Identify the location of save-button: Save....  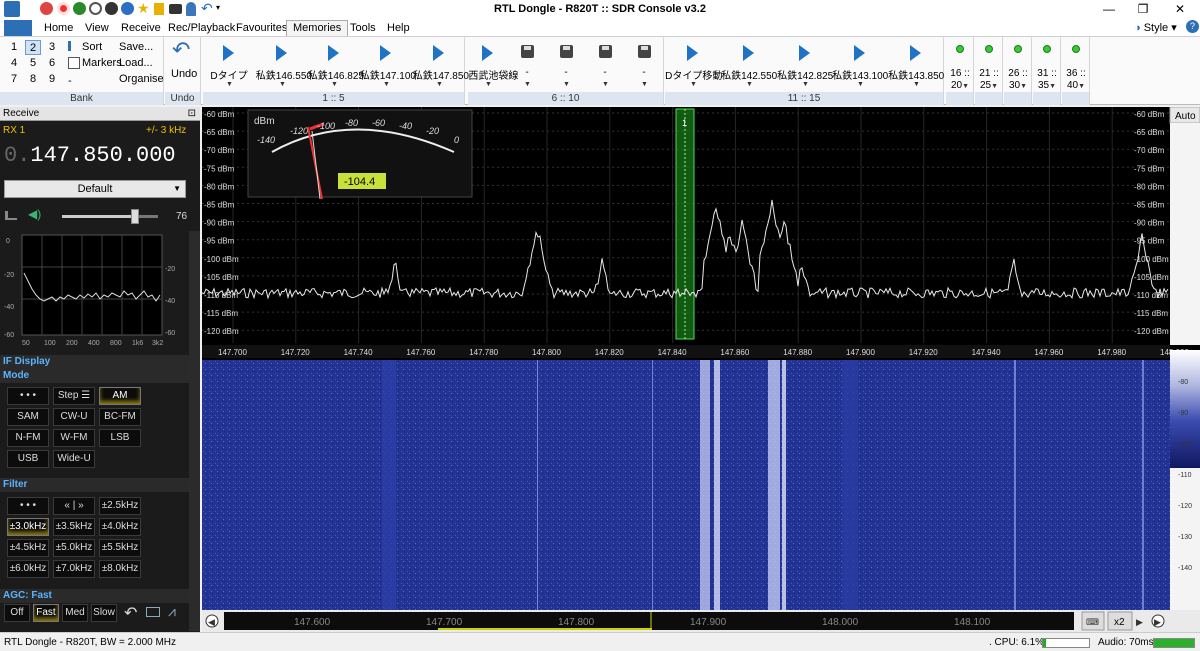
(136, 47).